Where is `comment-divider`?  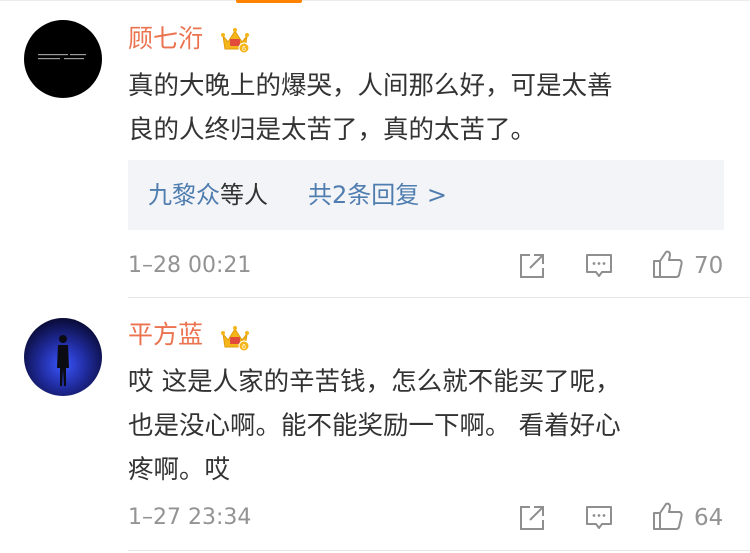 comment-divider is located at coordinates (439, 550).